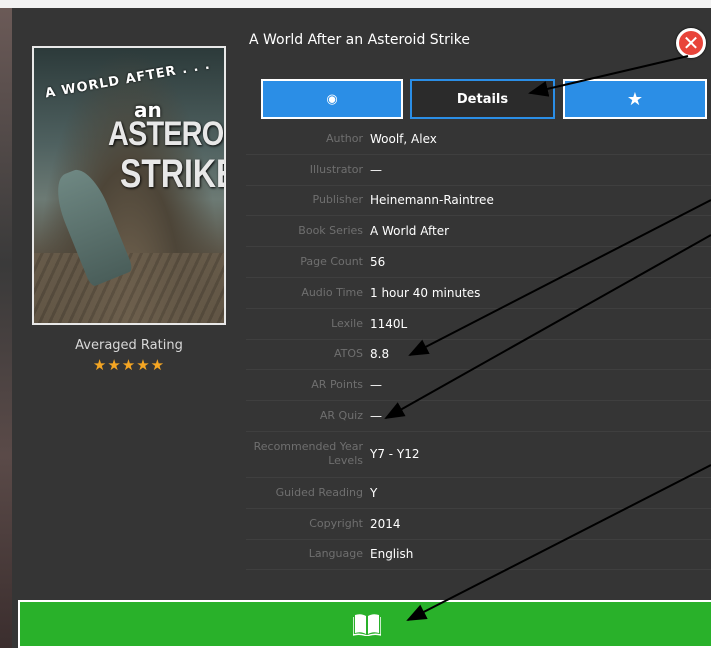  What do you see at coordinates (395, 454) in the screenshot?
I see `detail-value: Y7 - Y12` at bounding box center [395, 454].